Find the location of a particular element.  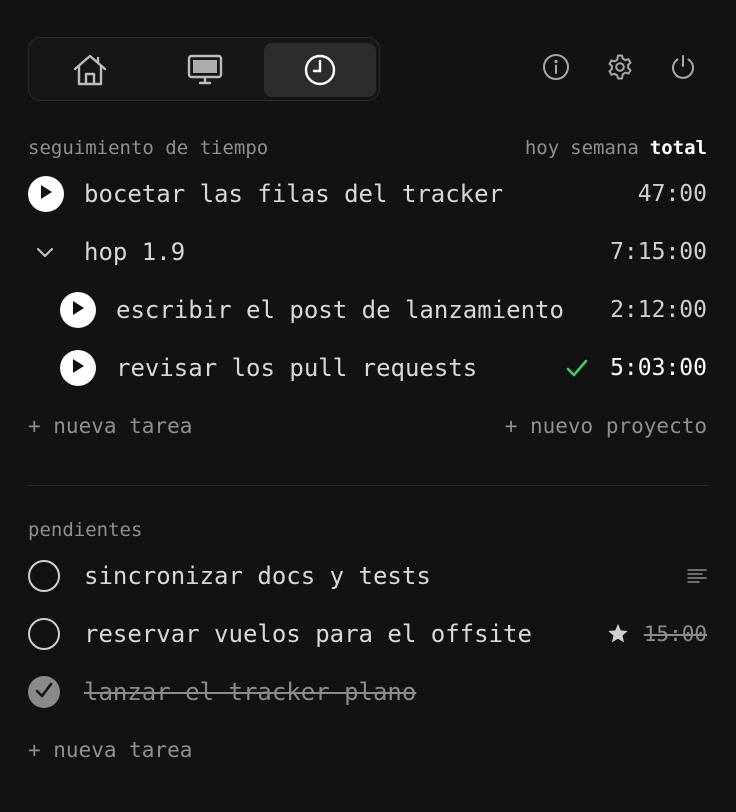

todo-checkbox-checked is located at coordinates (44, 692).